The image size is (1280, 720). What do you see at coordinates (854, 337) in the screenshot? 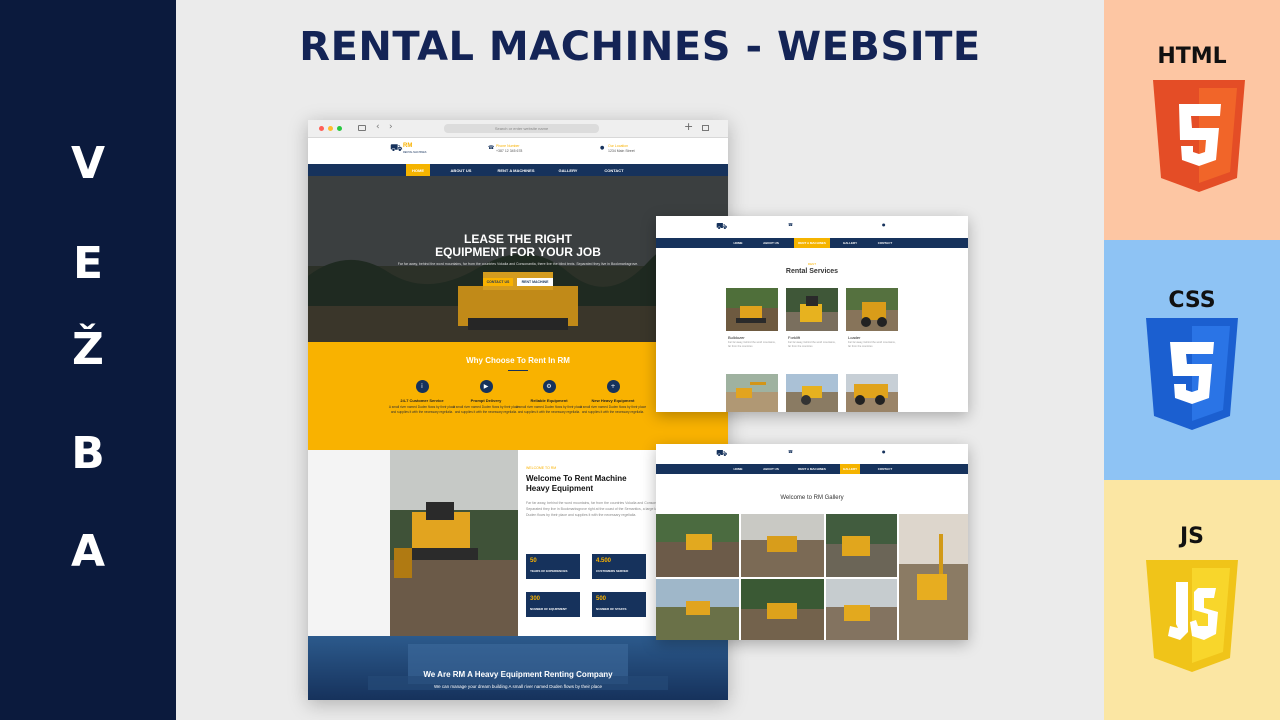
I see `rental-item-name: Loader` at bounding box center [854, 337].